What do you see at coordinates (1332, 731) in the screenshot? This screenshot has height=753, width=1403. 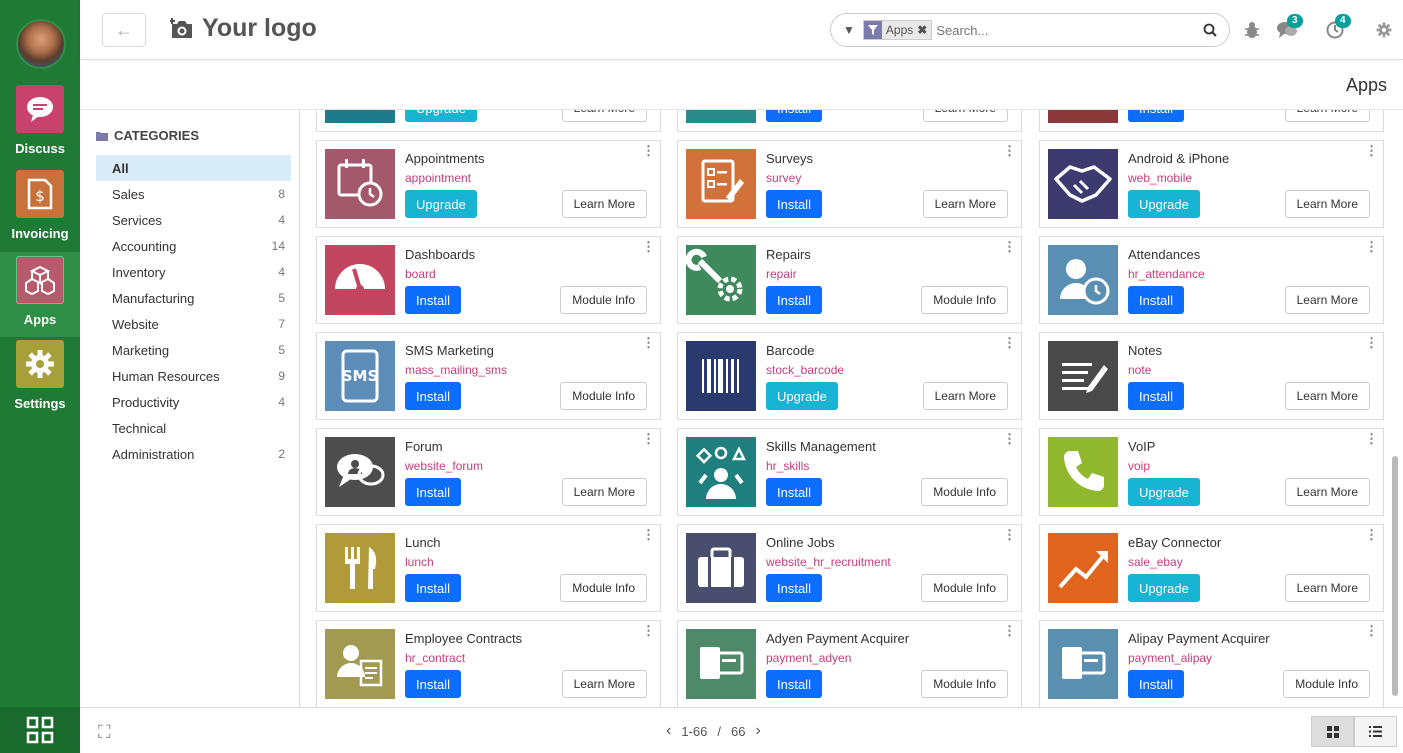 I see `kanban-view-button` at bounding box center [1332, 731].